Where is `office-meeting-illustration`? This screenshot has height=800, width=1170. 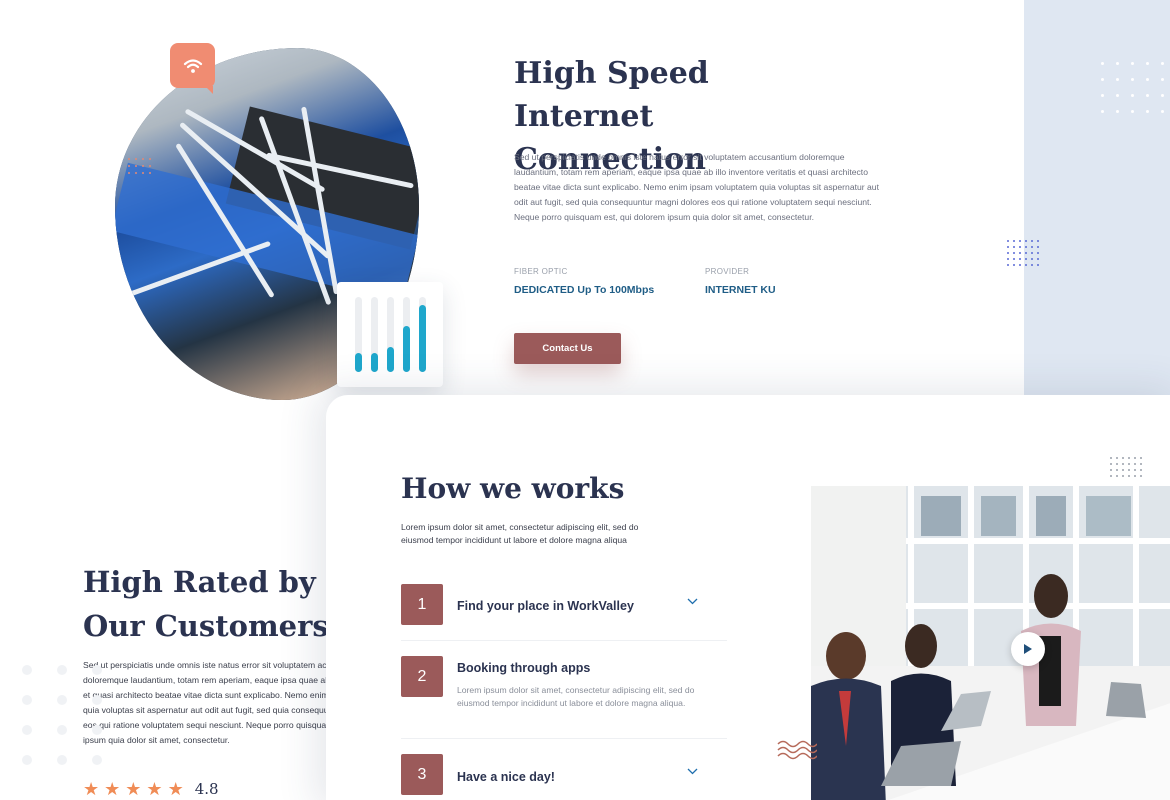 office-meeting-illustration is located at coordinates (990, 643).